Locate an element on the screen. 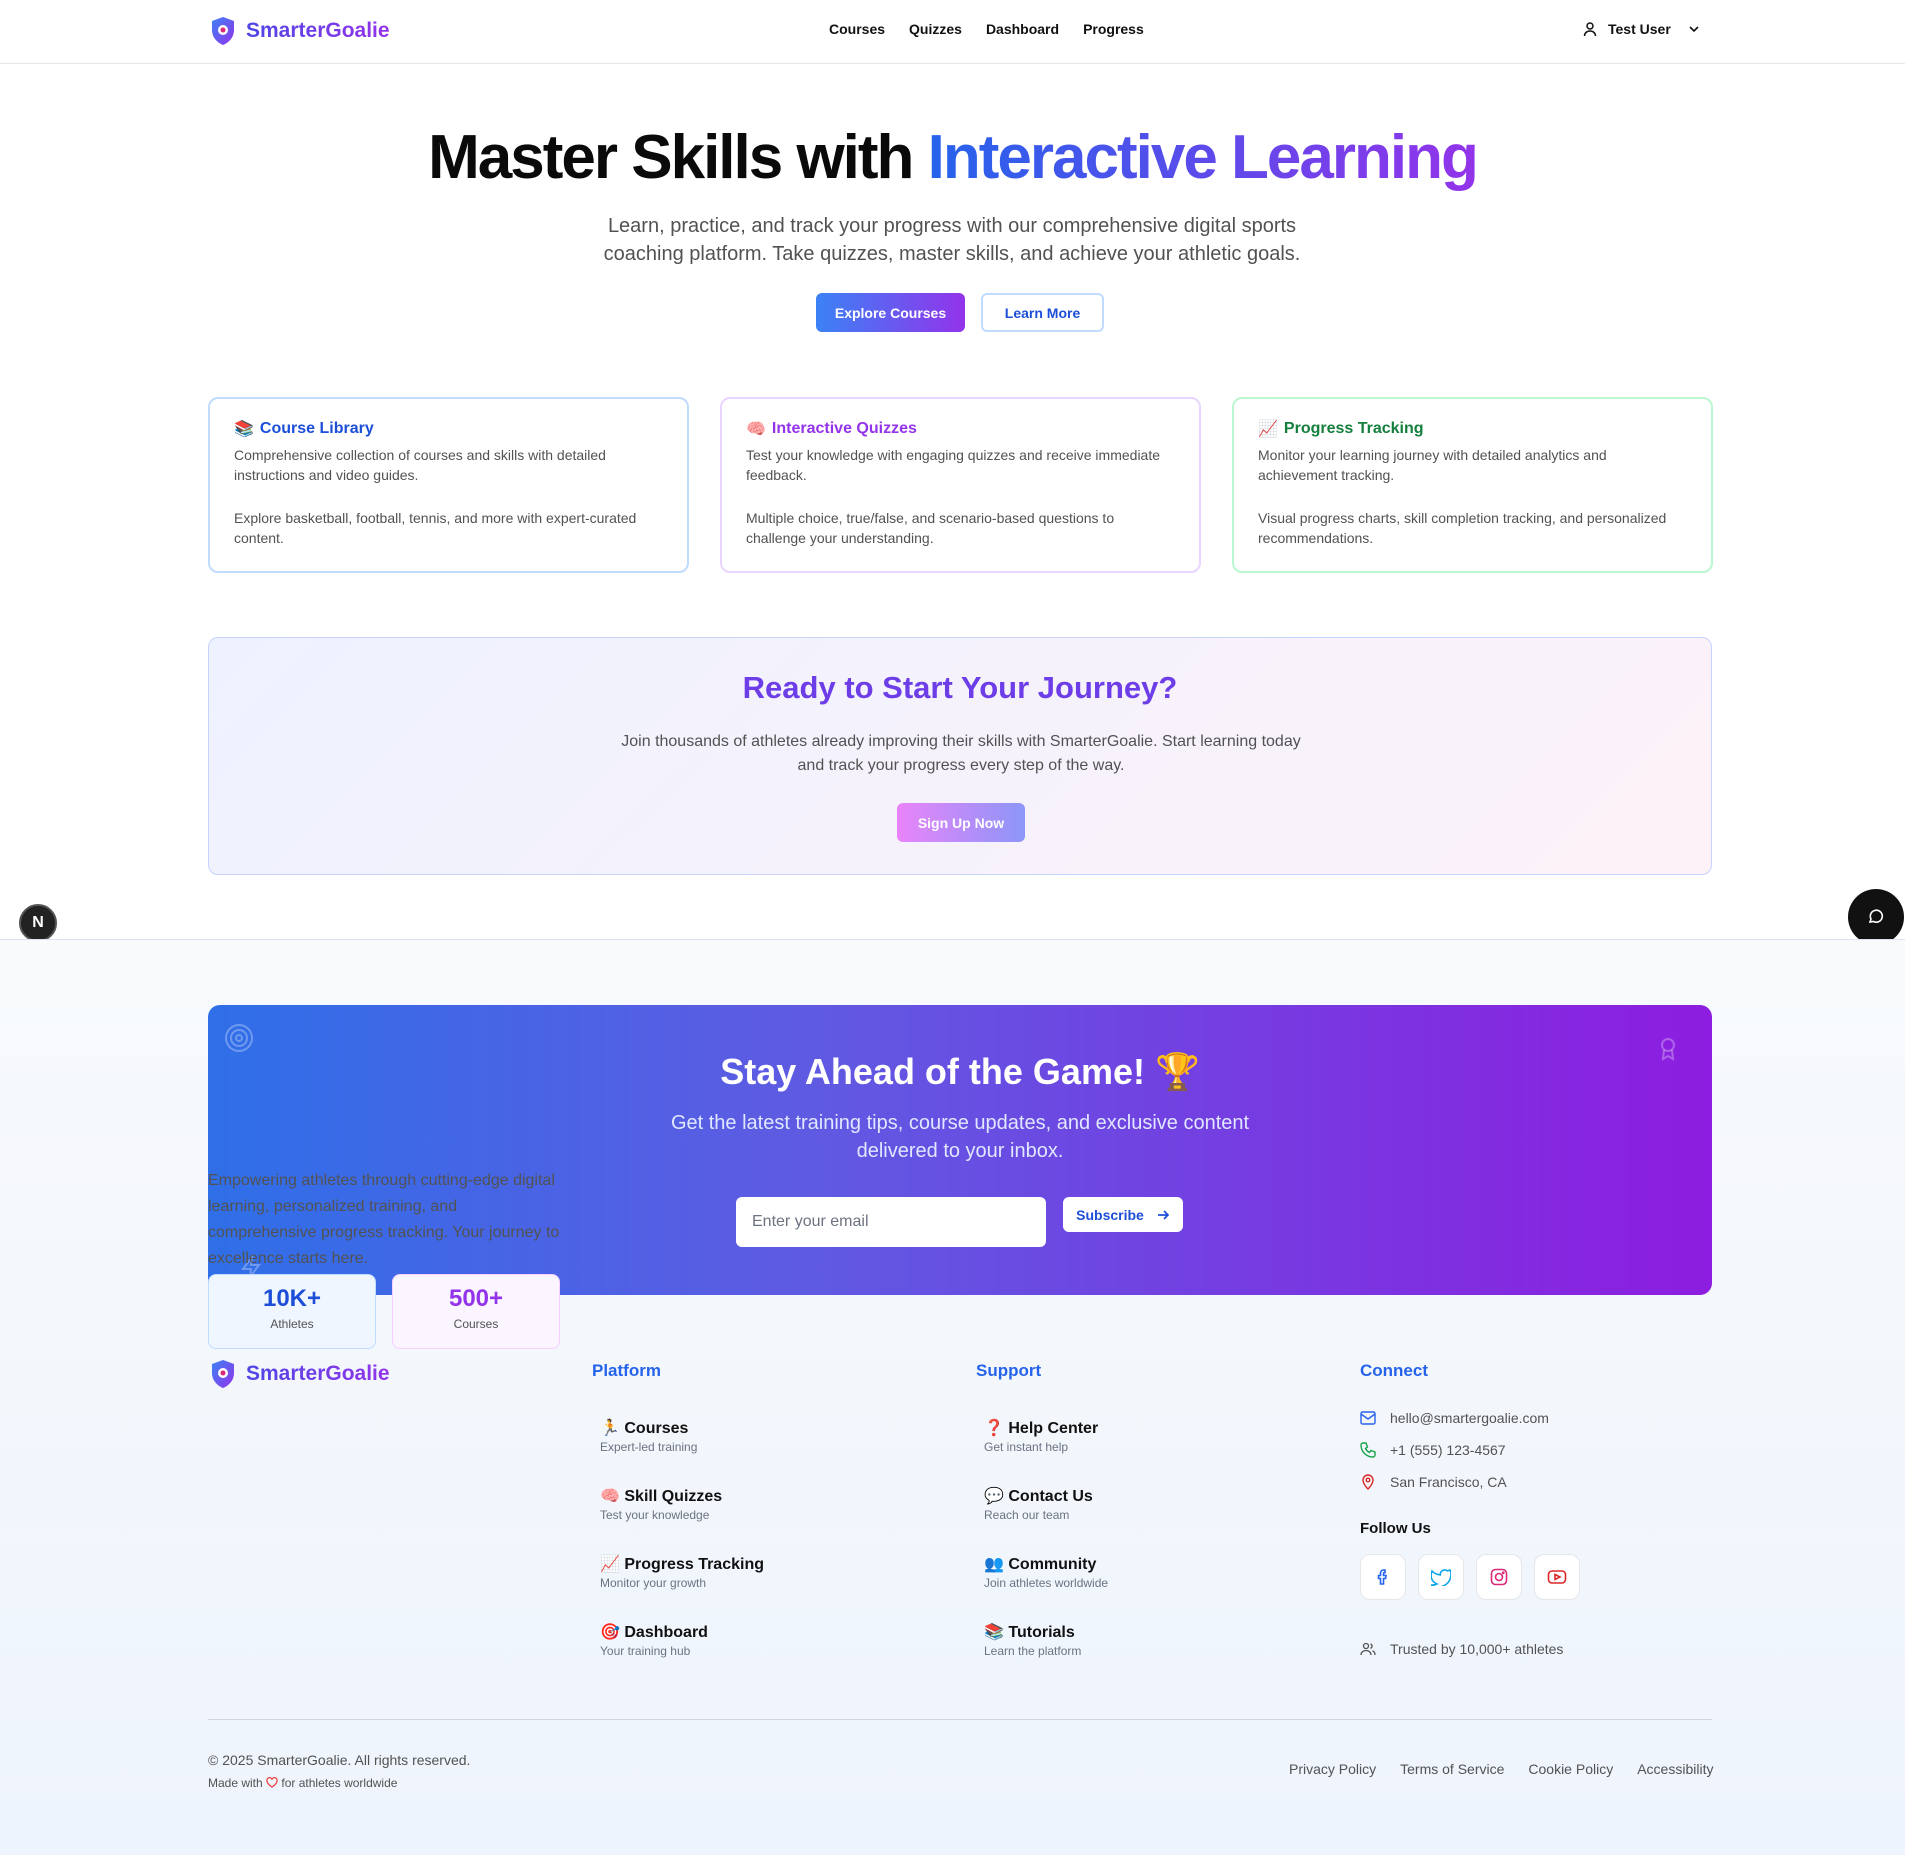  footer-link-progress-tracking: 📈 Progress Tracking Monitor your growth is located at coordinates (682, 1572).